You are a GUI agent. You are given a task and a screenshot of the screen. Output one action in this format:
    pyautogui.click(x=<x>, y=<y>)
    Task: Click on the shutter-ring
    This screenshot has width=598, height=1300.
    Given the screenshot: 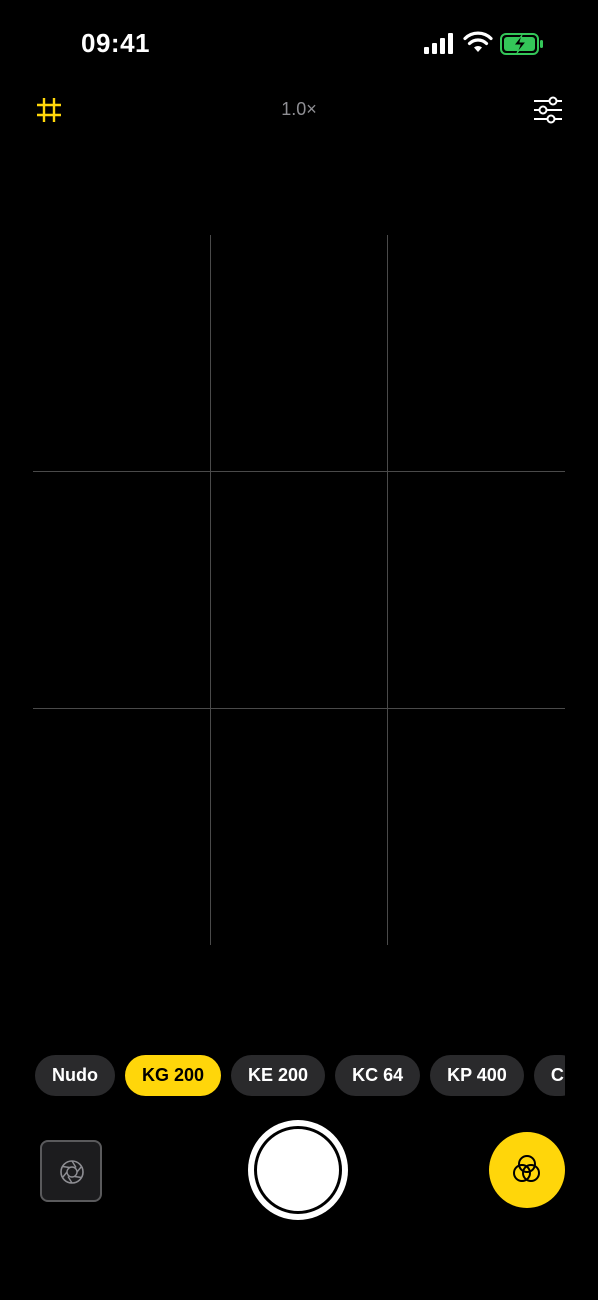 What is the action you would take?
    pyautogui.click(x=298, y=1170)
    